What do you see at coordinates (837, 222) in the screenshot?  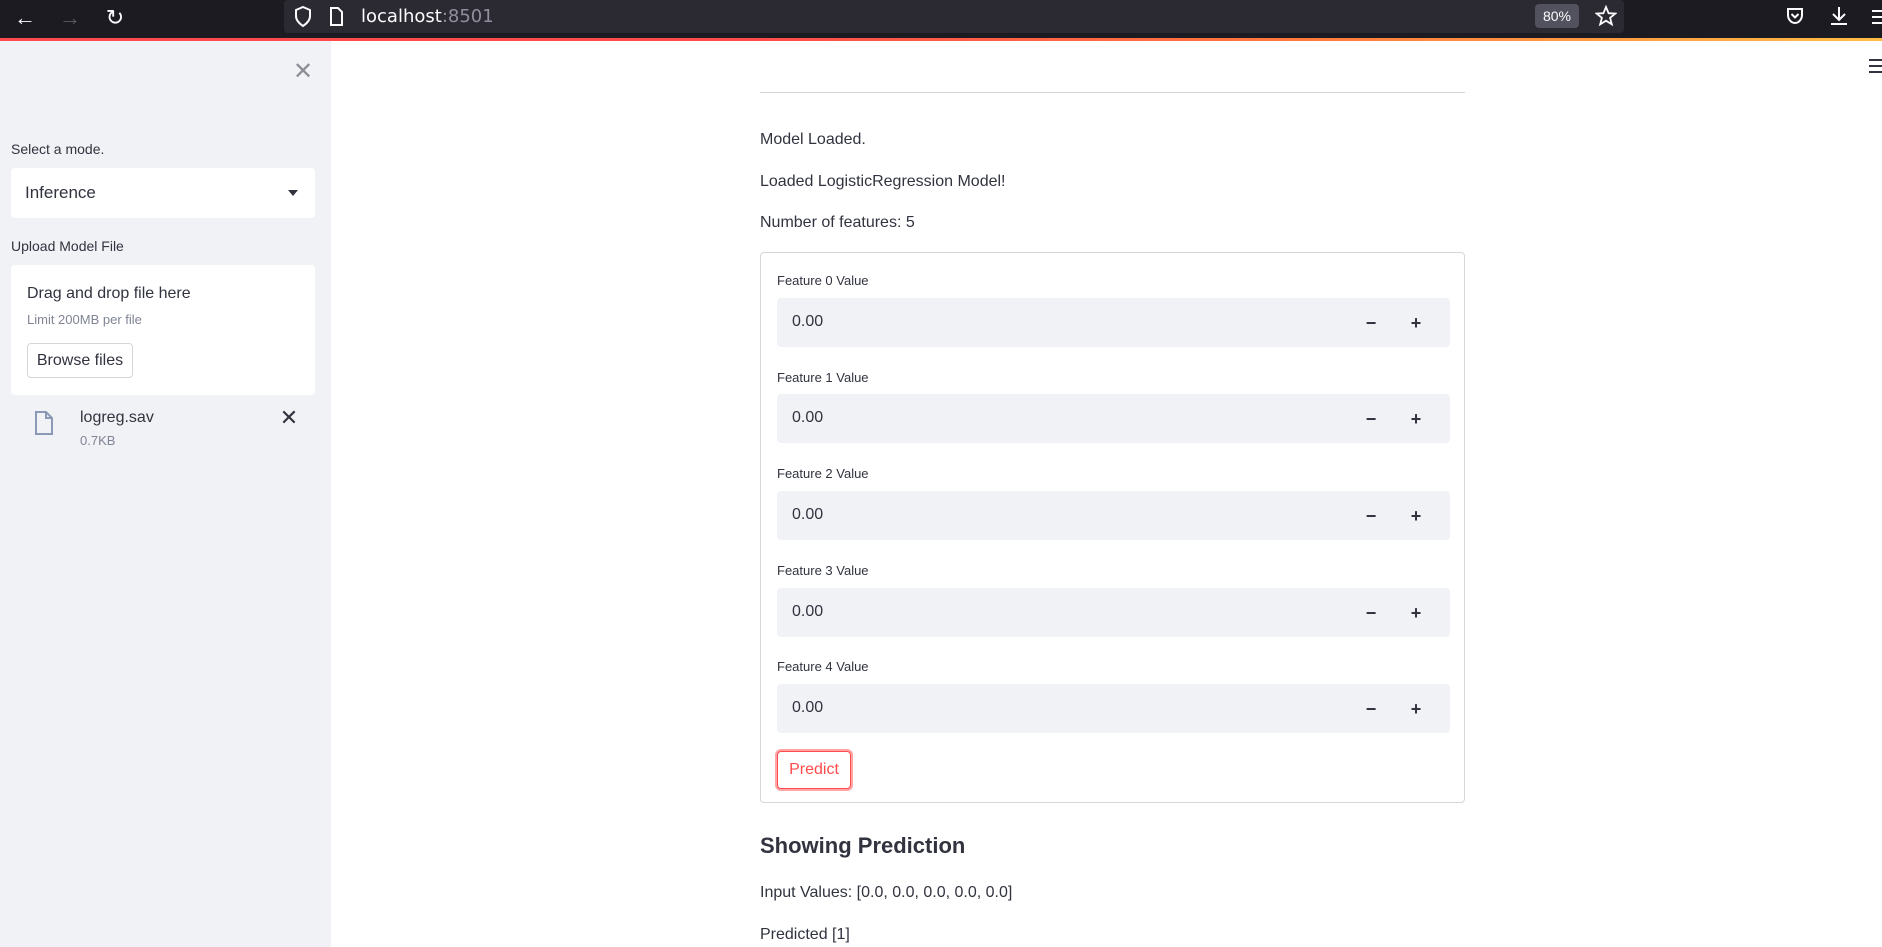 I see `feature-count: Number of features: 5` at bounding box center [837, 222].